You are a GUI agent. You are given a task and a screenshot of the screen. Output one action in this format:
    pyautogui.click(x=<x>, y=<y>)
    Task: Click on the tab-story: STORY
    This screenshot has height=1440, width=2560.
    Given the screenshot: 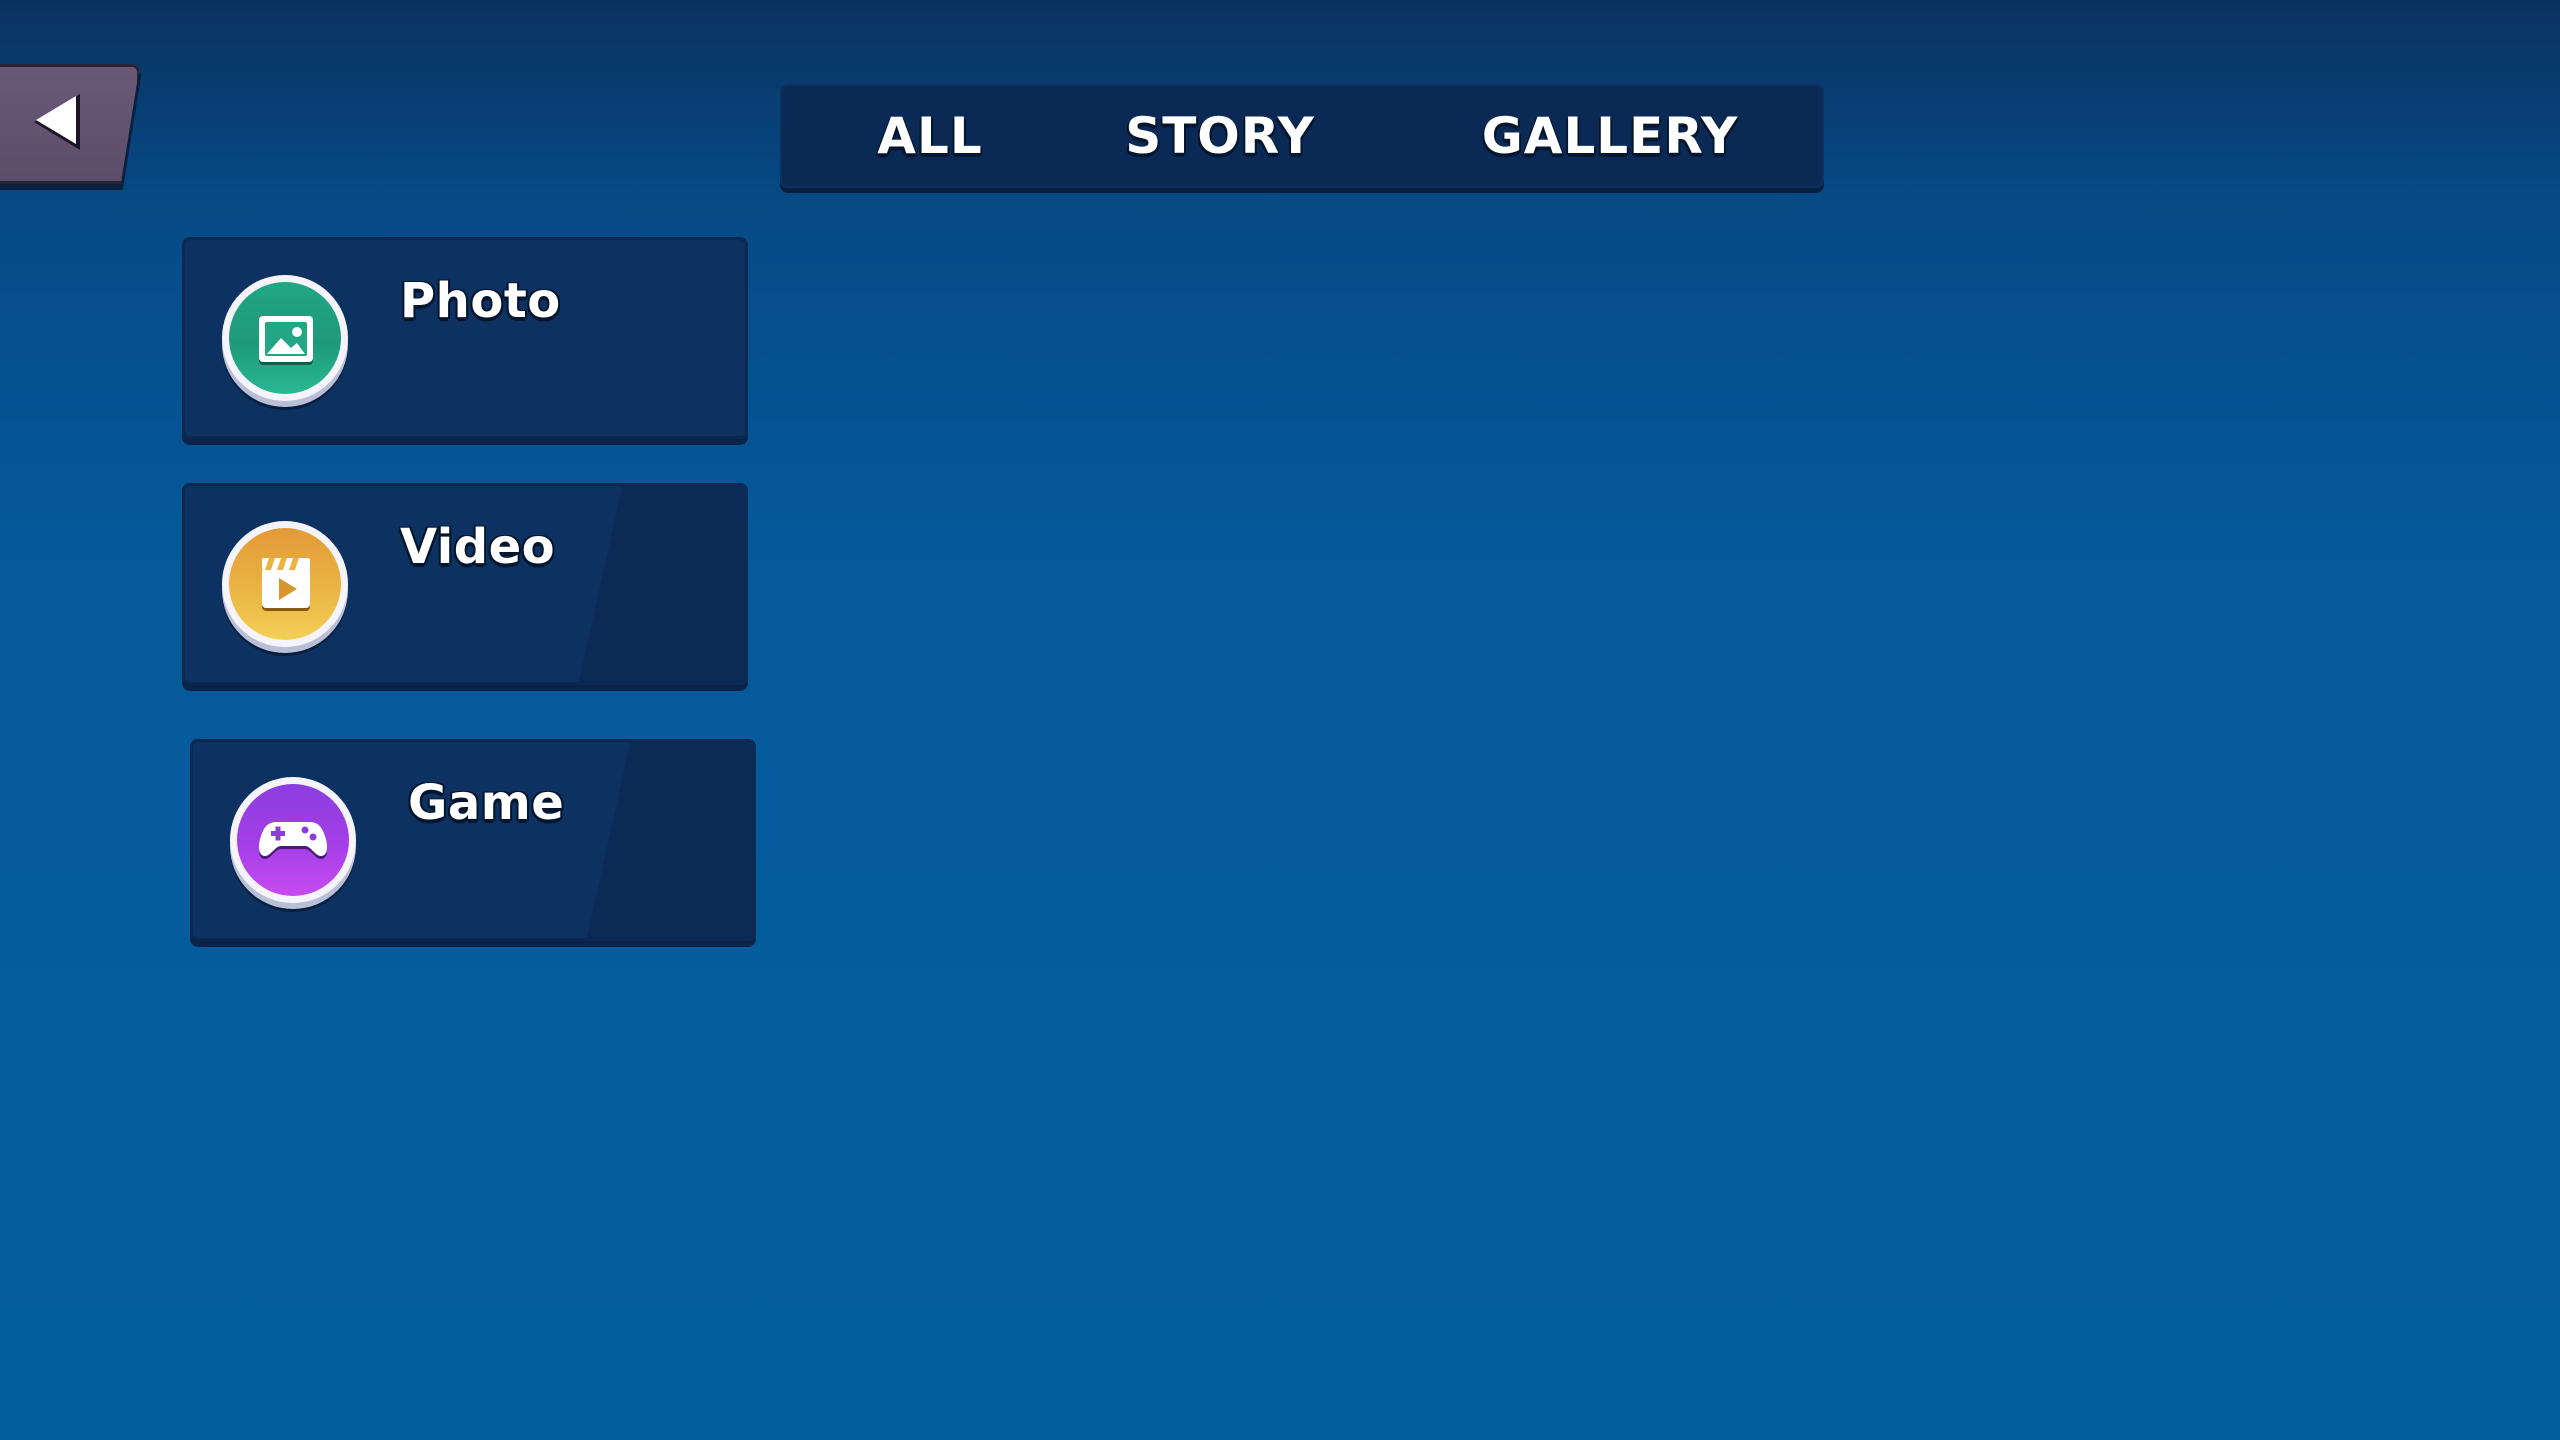 What is the action you would take?
    pyautogui.click(x=1220, y=136)
    